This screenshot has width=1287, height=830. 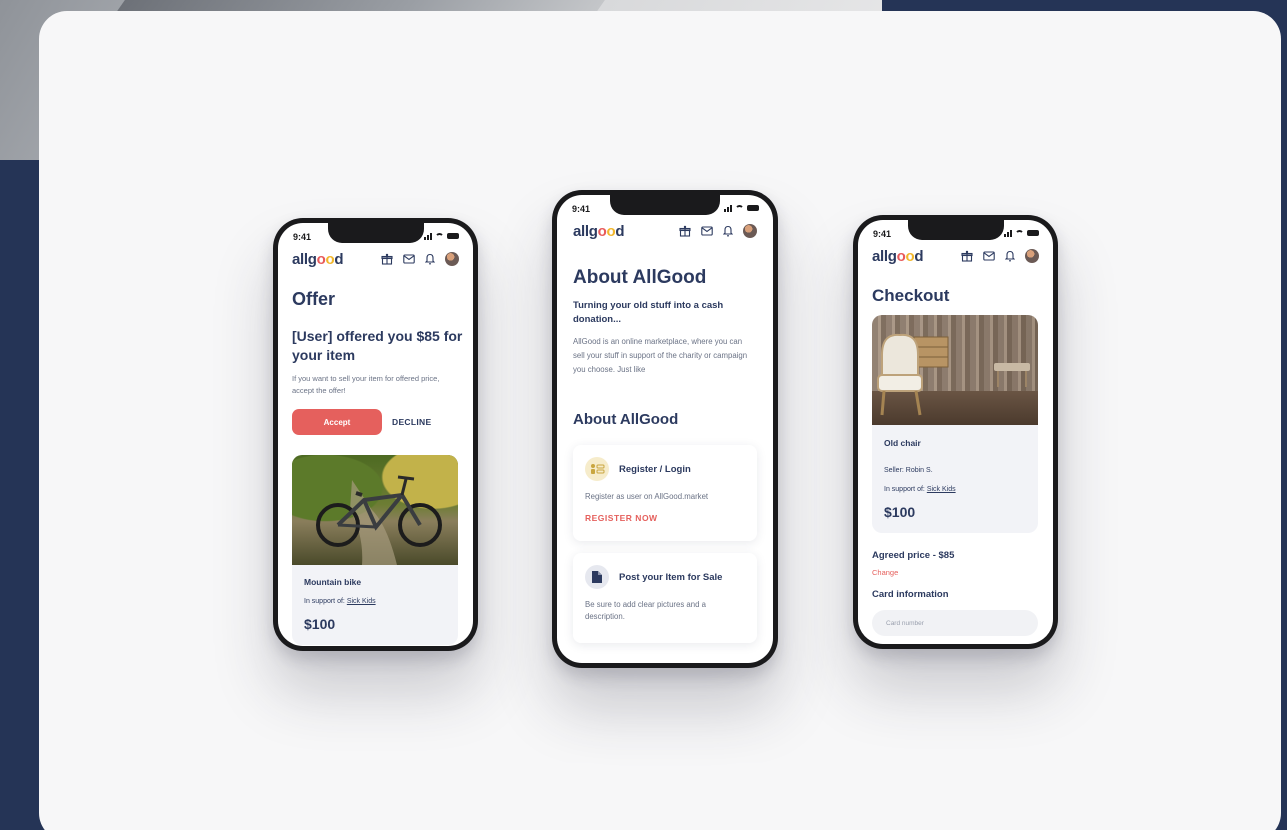 I want to click on register-card-description: Register as user on AllGood.market, so click(x=647, y=496).